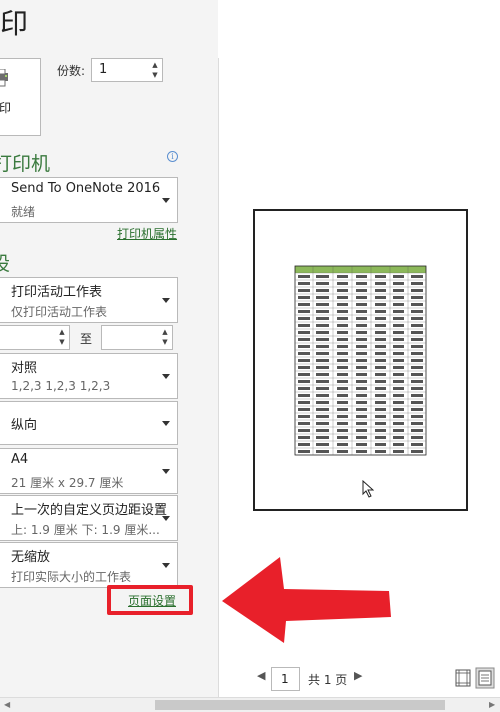  What do you see at coordinates (300, 705) in the screenshot?
I see `scrollbar-thumb` at bounding box center [300, 705].